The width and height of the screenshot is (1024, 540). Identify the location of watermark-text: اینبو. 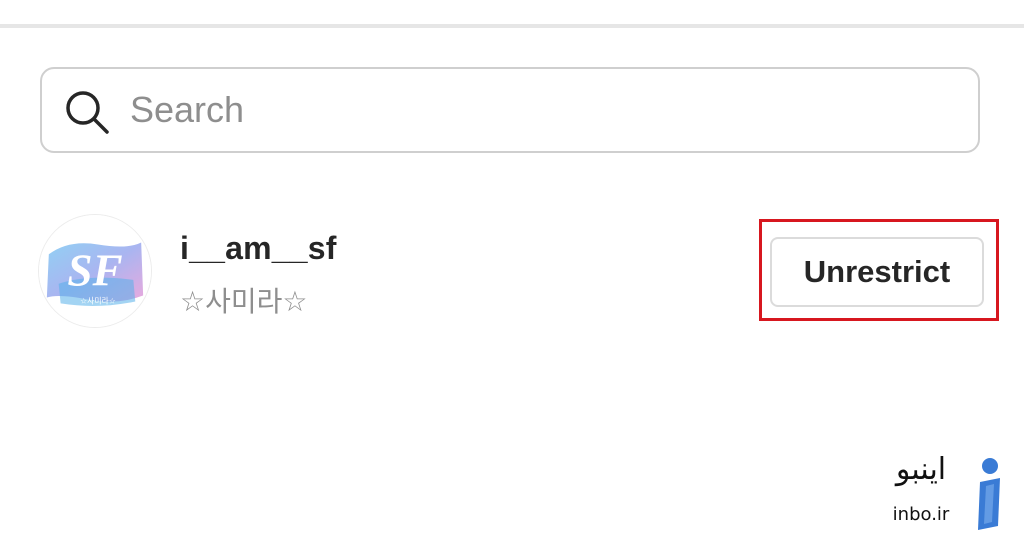
(921, 469).